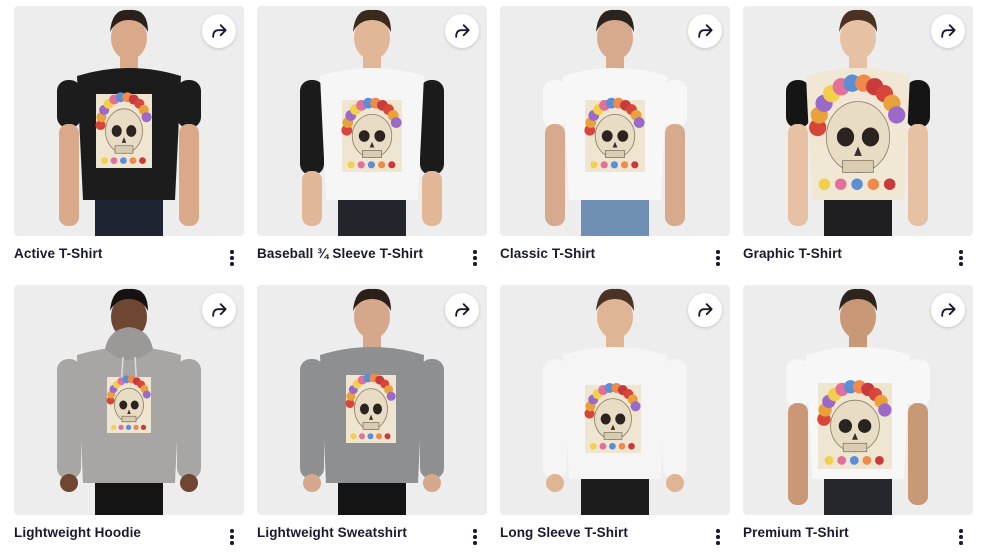 This screenshot has width=1000, height=553. I want to click on product-card-baseball-tshirt: Baseball ¾ Sleeve T-Shirt, so click(372, 138).